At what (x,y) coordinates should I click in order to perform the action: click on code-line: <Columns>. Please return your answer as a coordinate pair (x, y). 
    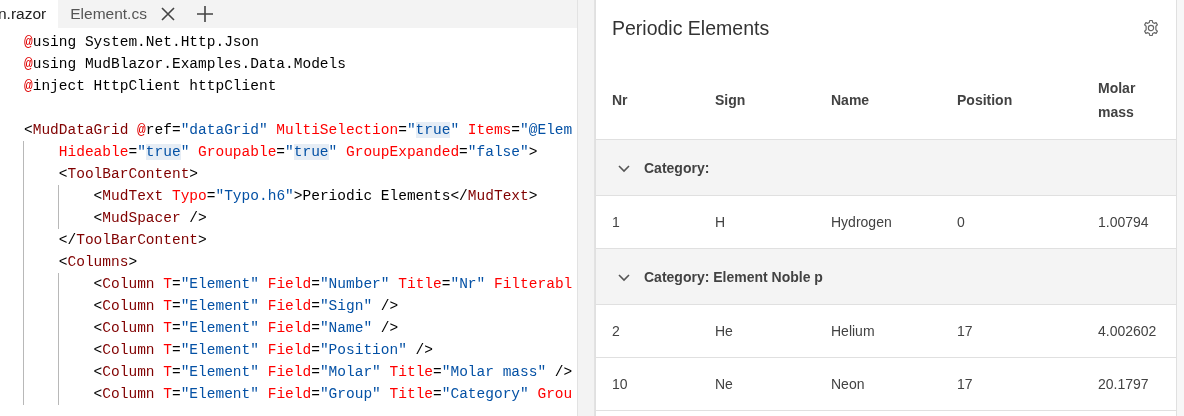
    Looking at the image, I should click on (97, 262).